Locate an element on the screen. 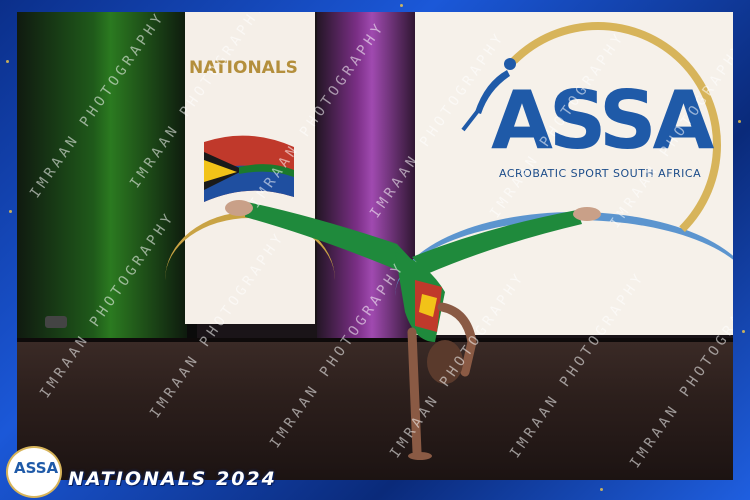 The height and width of the screenshot is (500, 750). event-title: NATIONALS 2024 is located at coordinates (172, 479).